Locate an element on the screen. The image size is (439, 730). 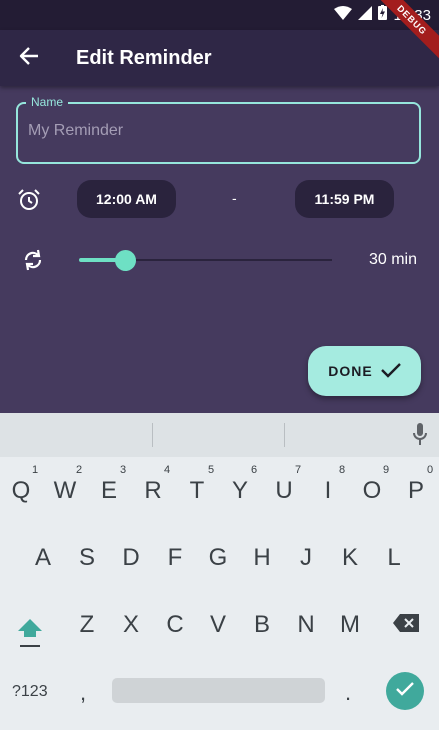
key-b: B is located at coordinates (262, 625).